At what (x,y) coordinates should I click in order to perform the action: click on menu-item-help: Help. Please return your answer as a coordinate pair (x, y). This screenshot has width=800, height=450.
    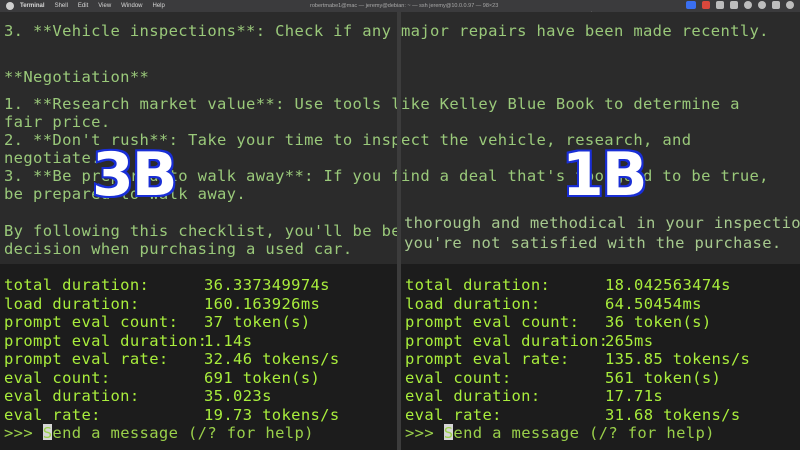
    Looking at the image, I should click on (159, 6).